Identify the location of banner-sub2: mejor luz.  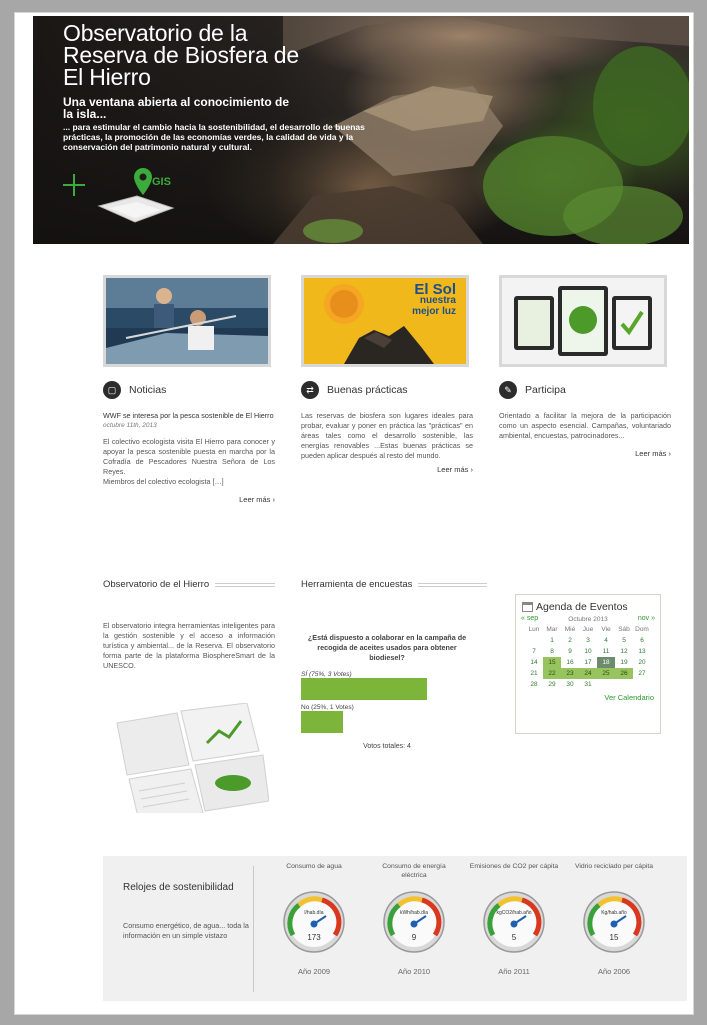
(434, 311).